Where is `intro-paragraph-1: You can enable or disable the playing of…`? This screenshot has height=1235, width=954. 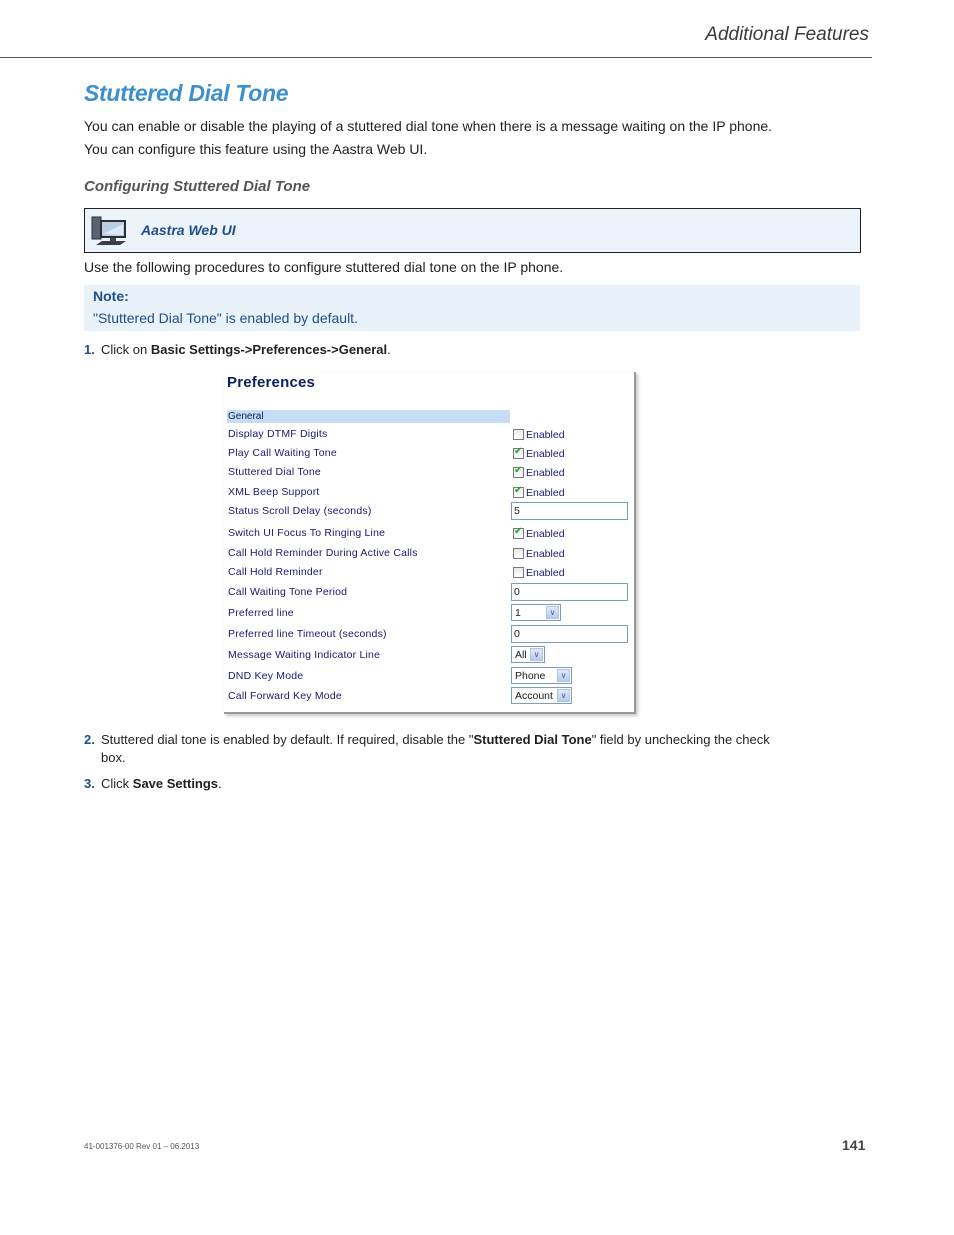
intro-paragraph-1: You can enable or disable the playing of… is located at coordinates (428, 126).